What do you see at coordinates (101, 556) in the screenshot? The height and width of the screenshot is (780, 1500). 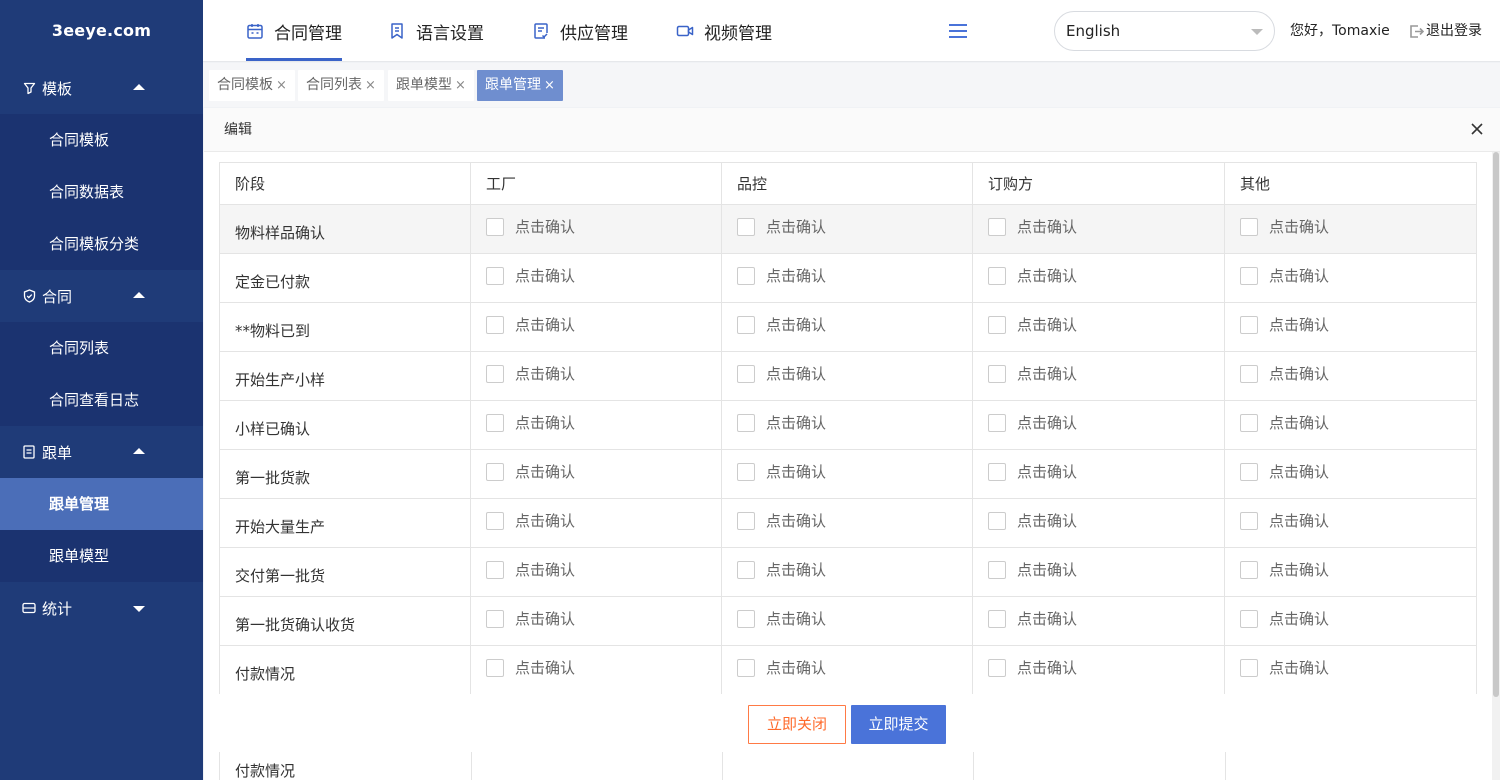 I see `sidebar-item-order-model: 跟单模型` at bounding box center [101, 556].